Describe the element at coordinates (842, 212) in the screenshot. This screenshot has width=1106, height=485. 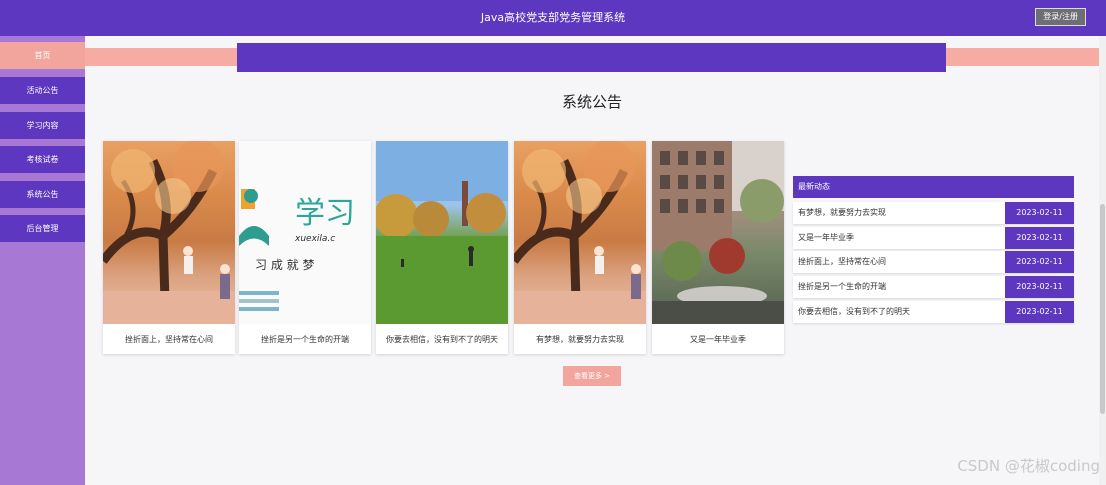
I see `news-item-text: 有梦想，就要努力去实现` at that location.